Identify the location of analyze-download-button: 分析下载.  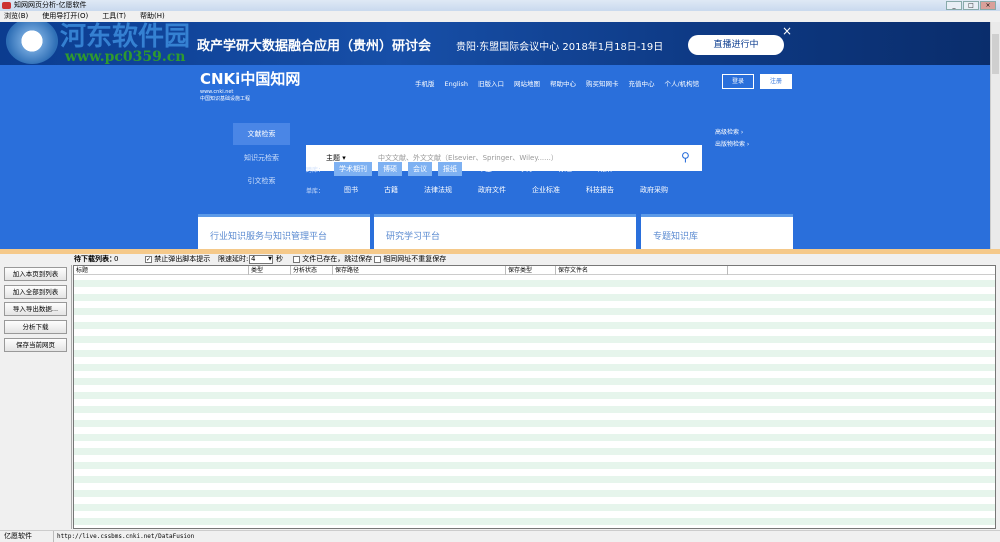
(35, 327).